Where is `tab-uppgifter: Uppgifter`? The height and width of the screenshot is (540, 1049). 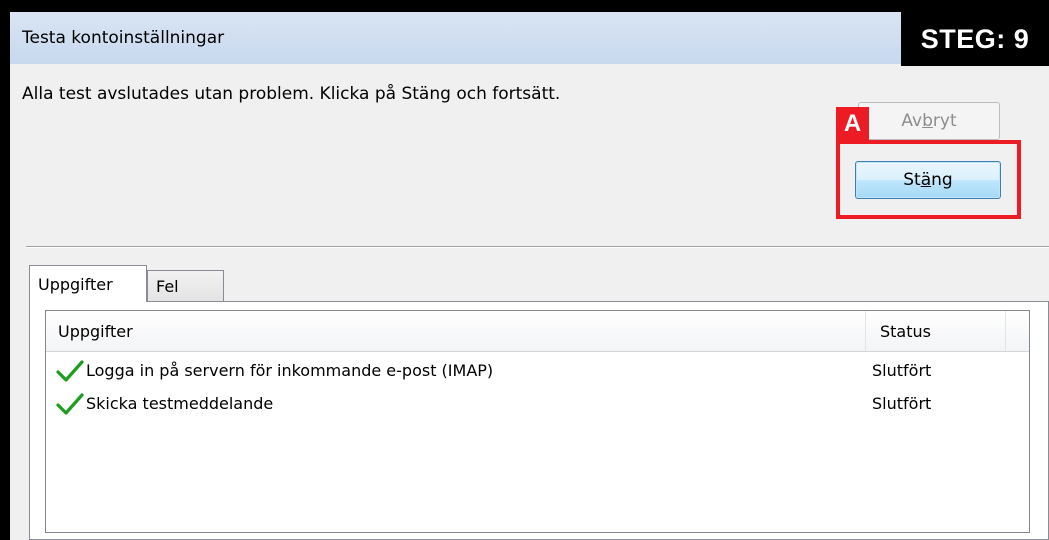
tab-uppgifter: Uppgifter is located at coordinates (88, 283).